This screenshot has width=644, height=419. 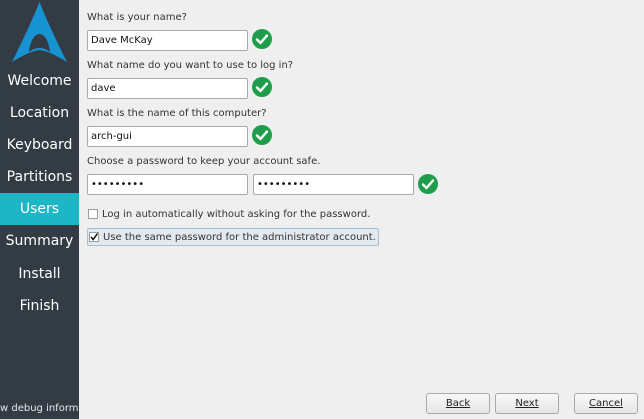 I want to click on next-button-label: Next, so click(x=527, y=403).